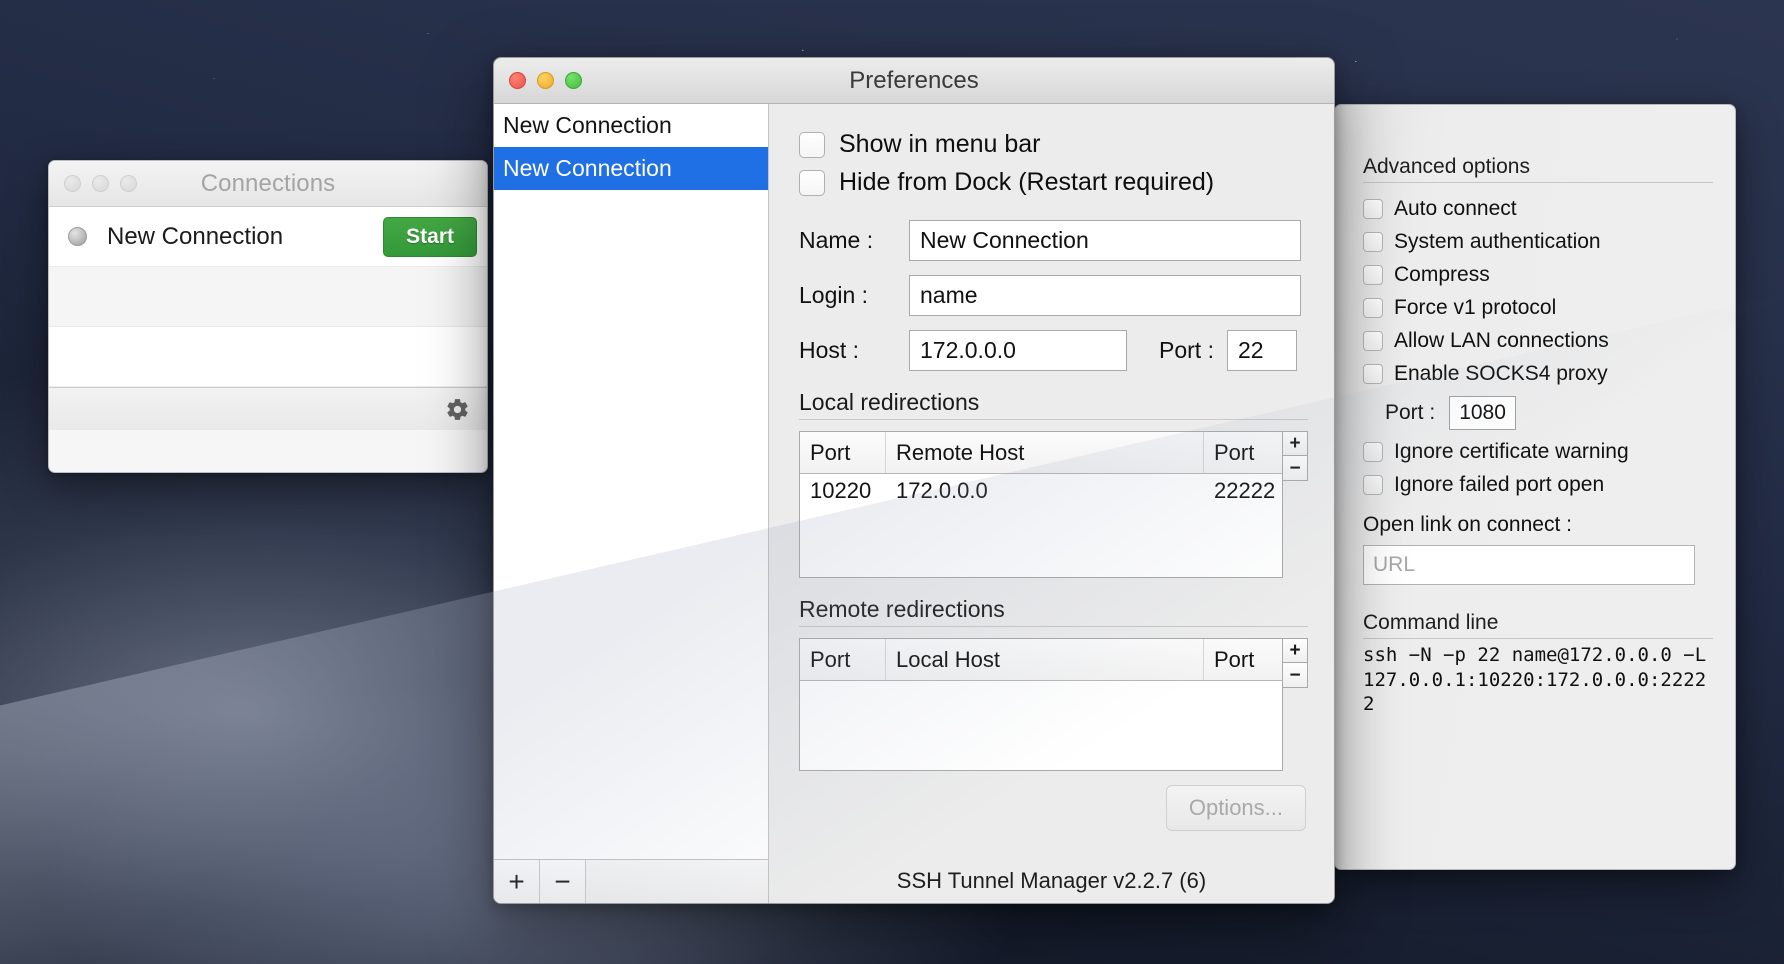 The image size is (1784, 964). Describe the element at coordinates (631, 125) in the screenshot. I see `sidebar-item-connection: New Connection` at that location.